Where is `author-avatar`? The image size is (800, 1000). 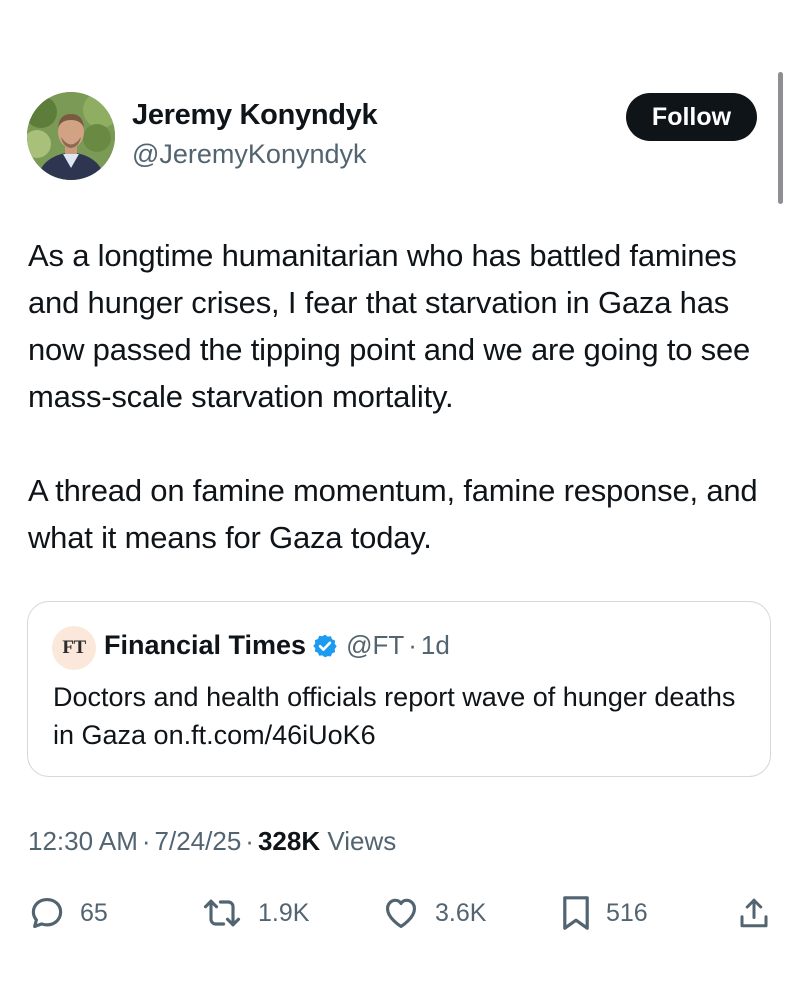 author-avatar is located at coordinates (71, 136).